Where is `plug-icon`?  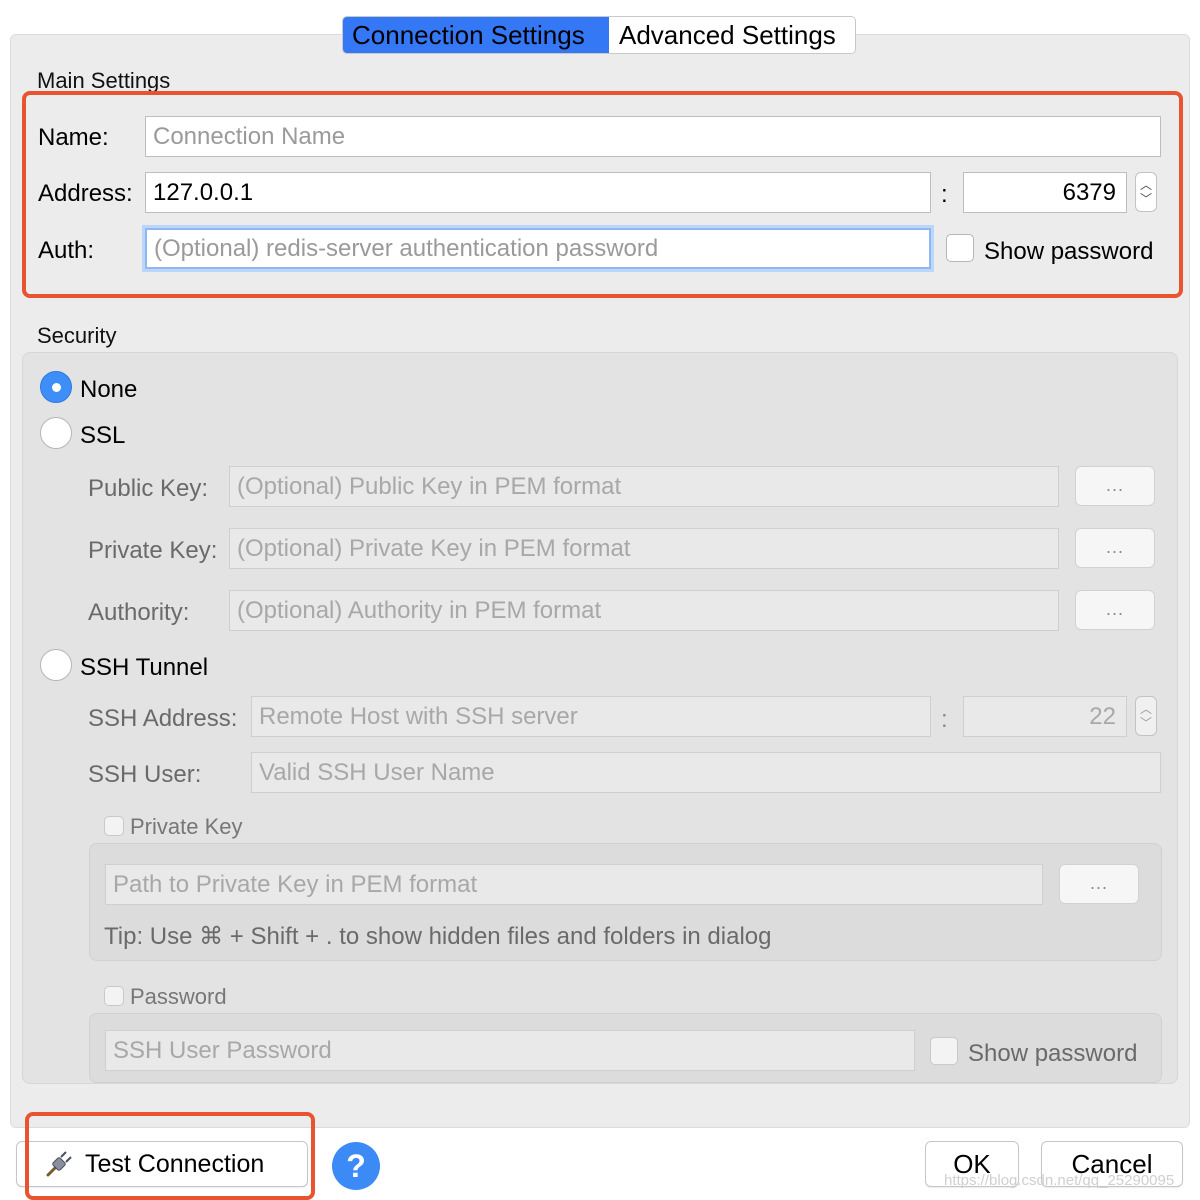 plug-icon is located at coordinates (59, 1164).